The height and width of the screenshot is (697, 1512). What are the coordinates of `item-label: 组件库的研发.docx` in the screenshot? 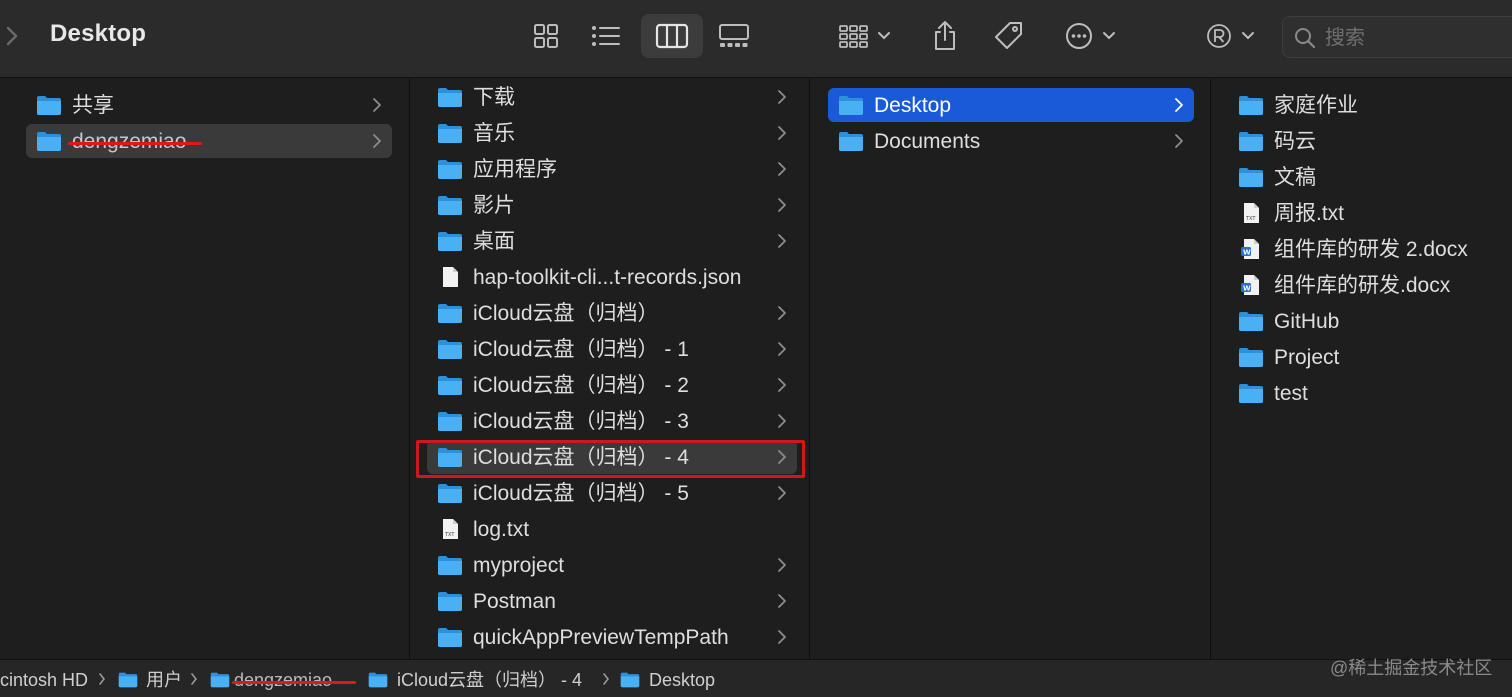 It's located at (1362, 285).